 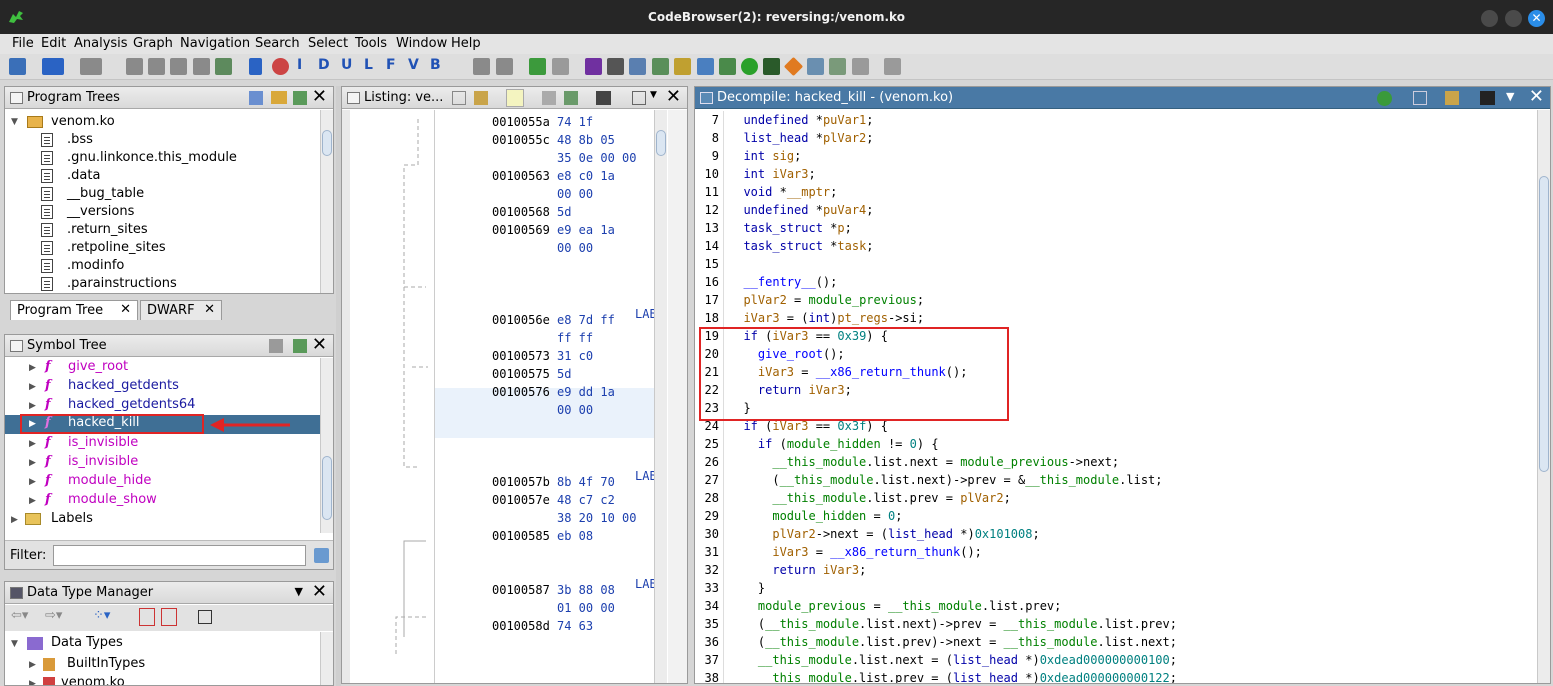 What do you see at coordinates (1536, 18) in the screenshot?
I see `close-window-button: ✕` at bounding box center [1536, 18].